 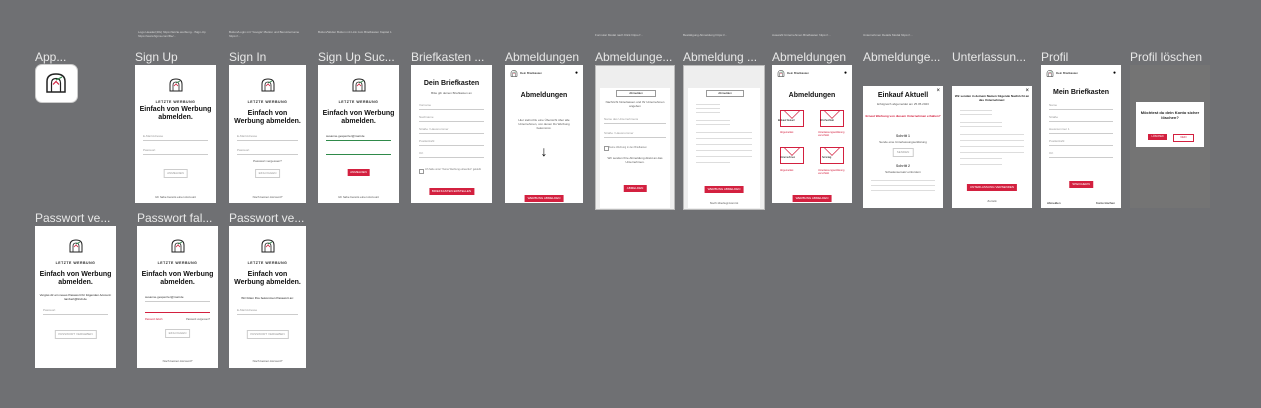 I want to click on street-field: Straße, so click(x=1081, y=118).